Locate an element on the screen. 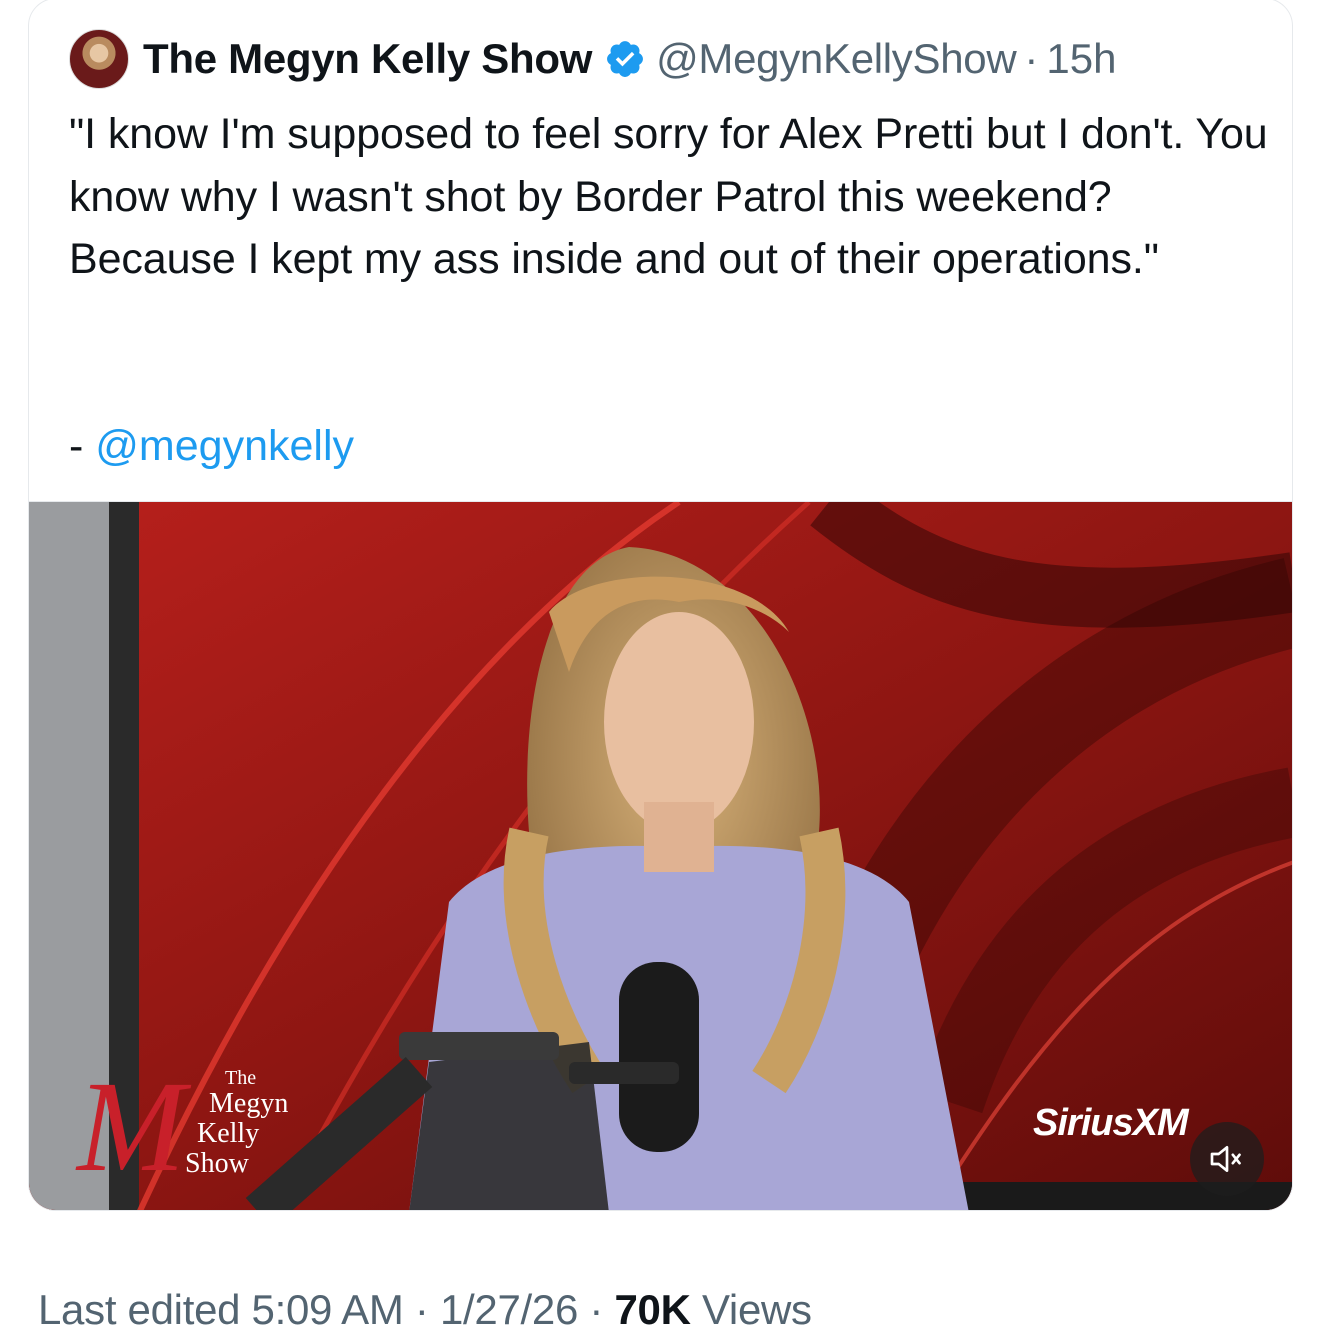 This screenshot has width=1320, height=1337. display-name: The Megyn Kelly Show is located at coordinates (367, 59).